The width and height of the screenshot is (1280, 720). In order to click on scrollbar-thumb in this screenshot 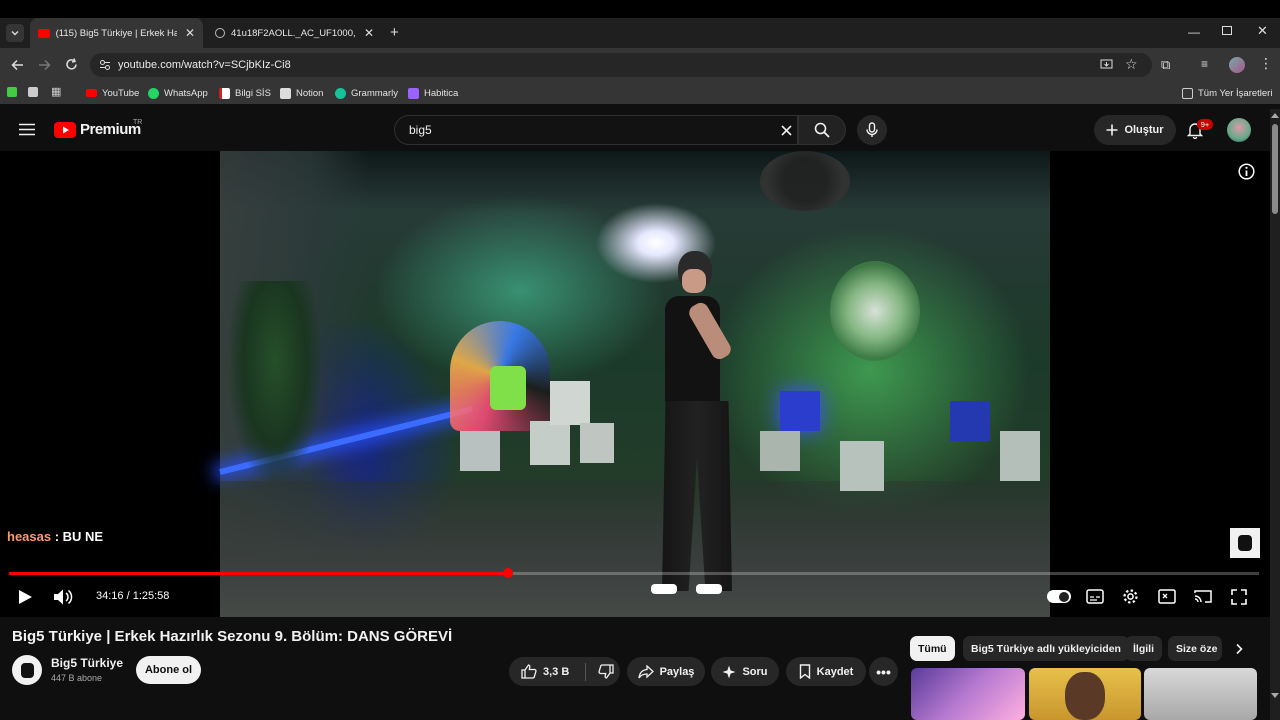, I will do `click(1275, 169)`.